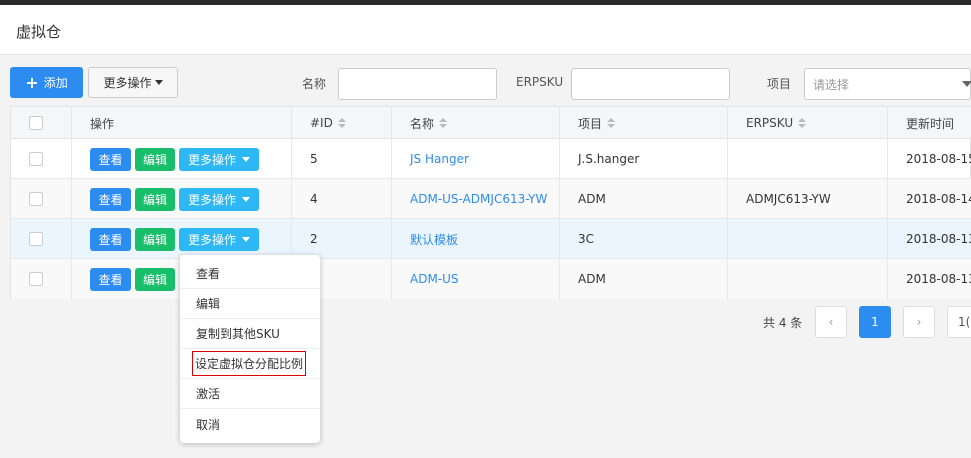 This screenshot has height=458, width=971. Describe the element at coordinates (208, 274) in the screenshot. I see `dropdown-item-label: 查看` at that location.